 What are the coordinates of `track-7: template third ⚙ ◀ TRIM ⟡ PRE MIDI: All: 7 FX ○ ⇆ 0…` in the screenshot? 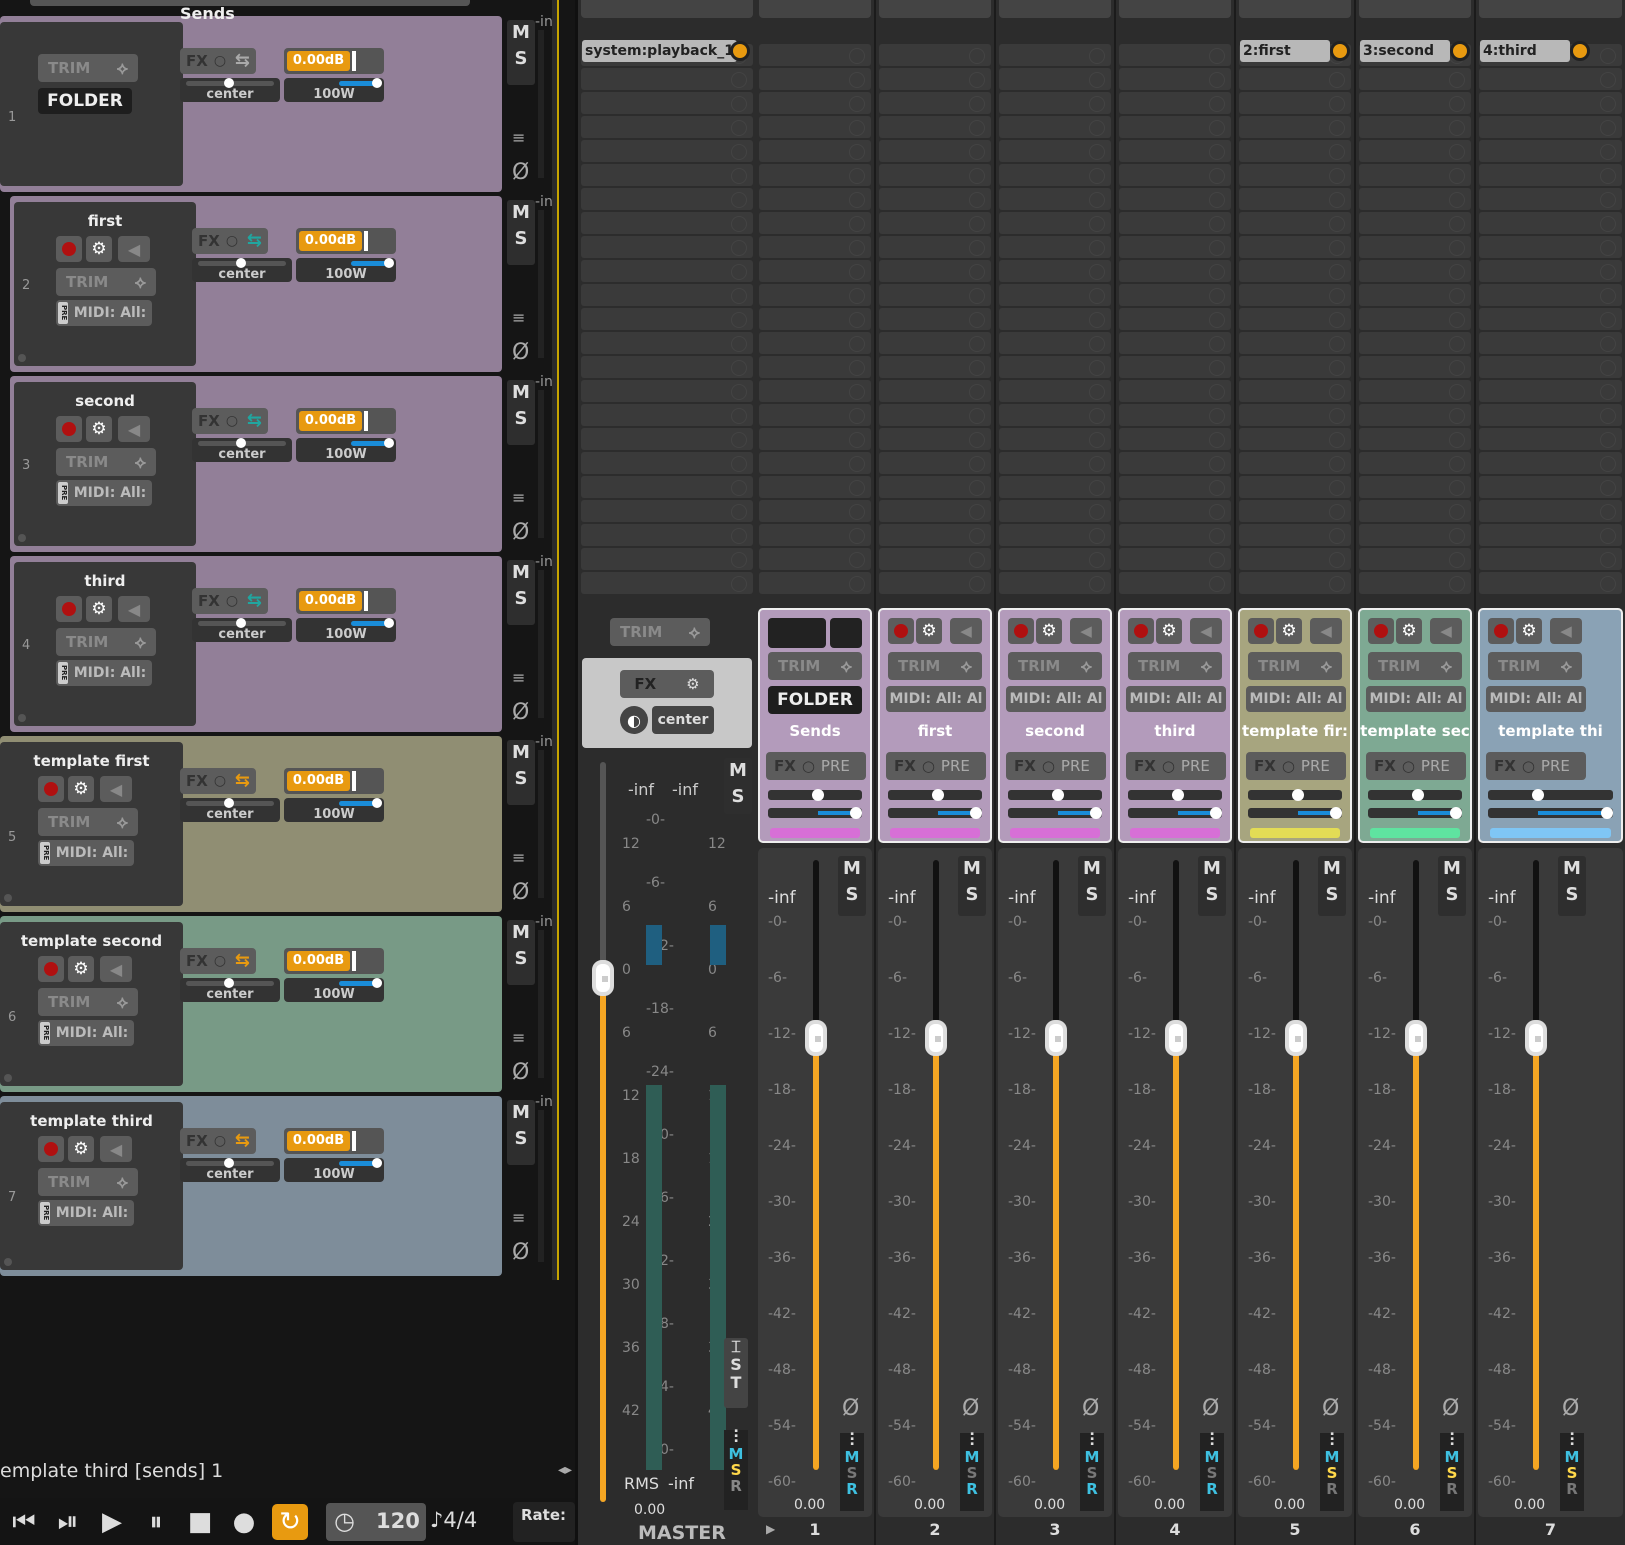 It's located at (251, 1186).